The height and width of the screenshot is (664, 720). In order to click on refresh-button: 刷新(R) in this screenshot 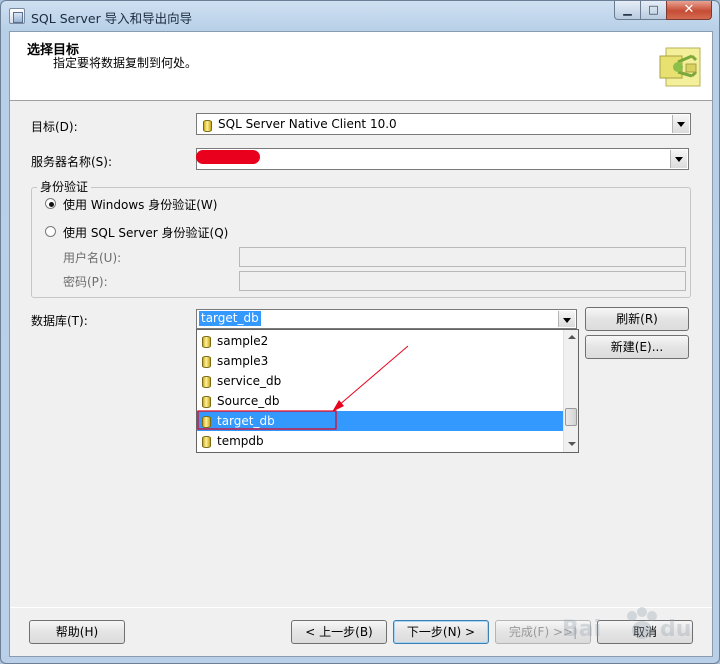, I will do `click(637, 319)`.